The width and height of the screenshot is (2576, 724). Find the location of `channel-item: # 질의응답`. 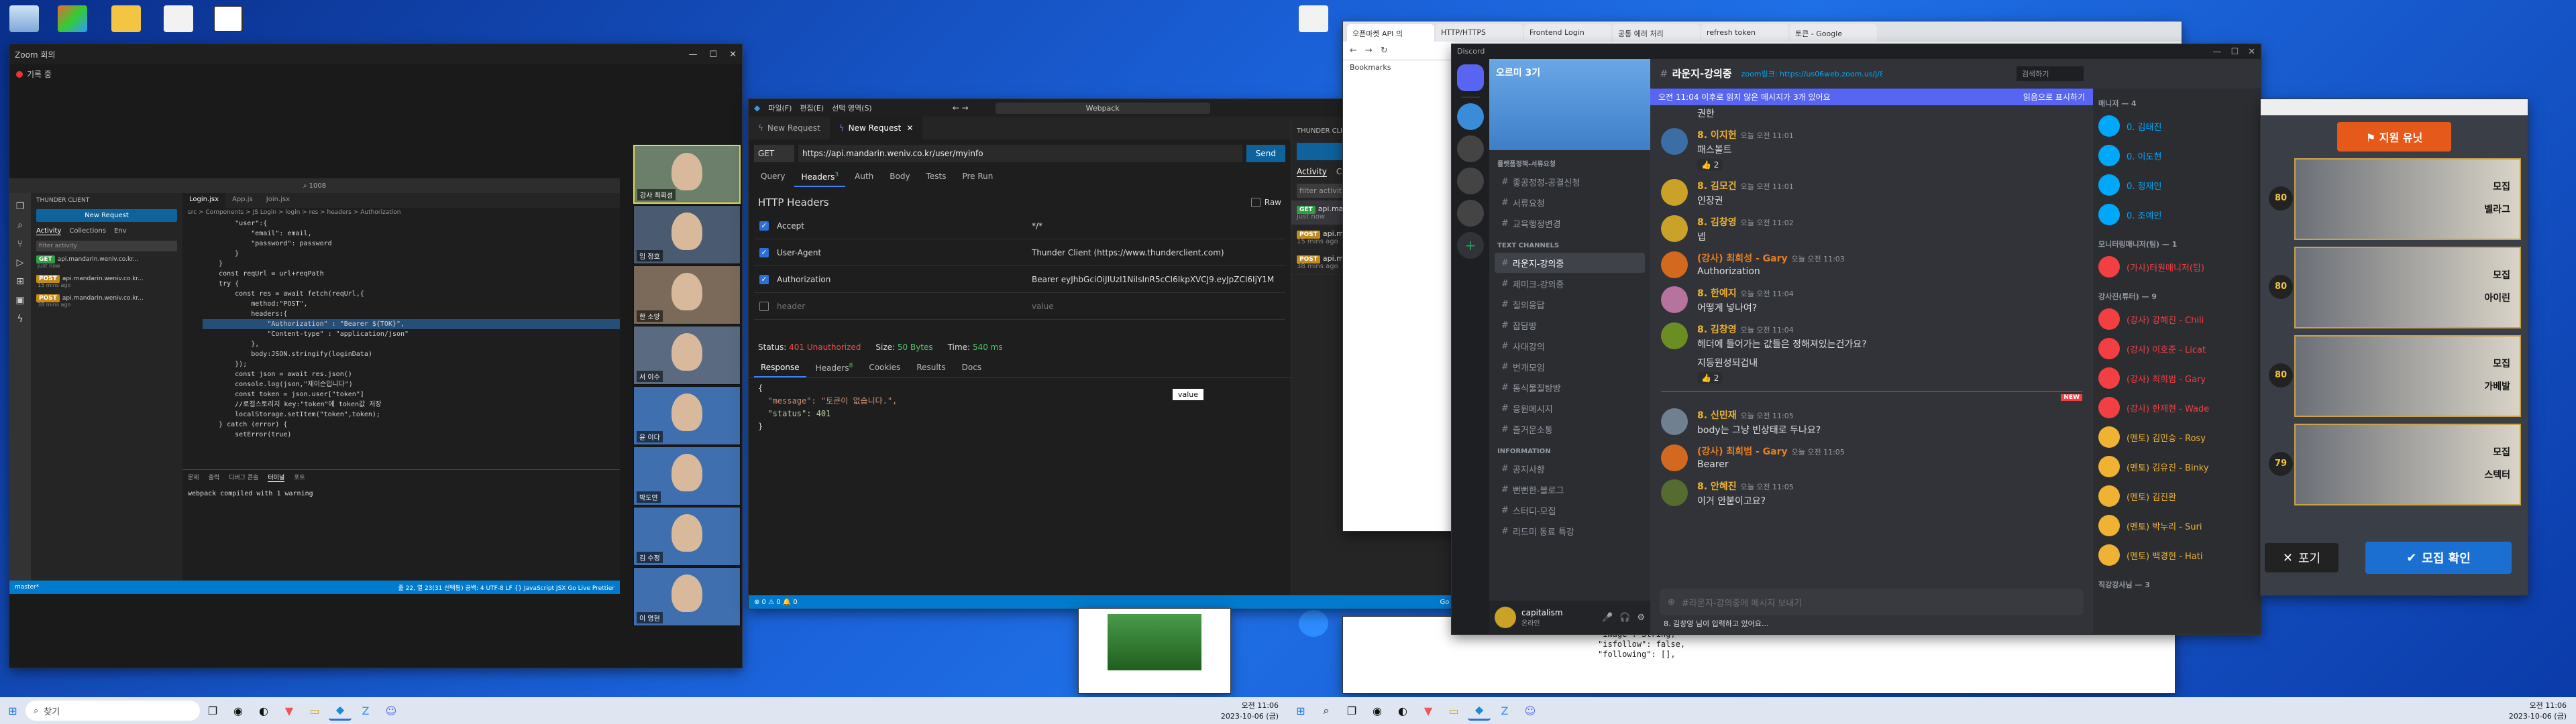

channel-item: # 질의응답 is located at coordinates (1570, 304).